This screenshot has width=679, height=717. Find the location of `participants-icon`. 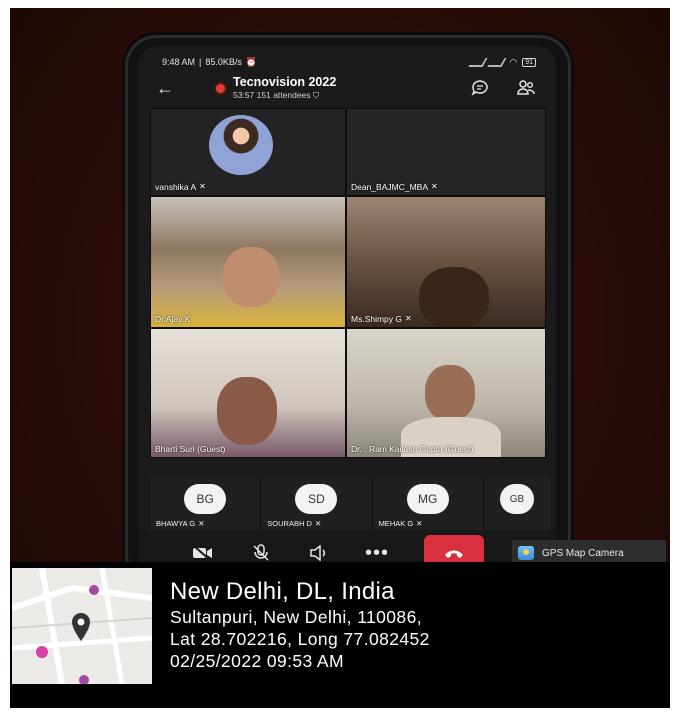

participants-icon is located at coordinates (526, 88).